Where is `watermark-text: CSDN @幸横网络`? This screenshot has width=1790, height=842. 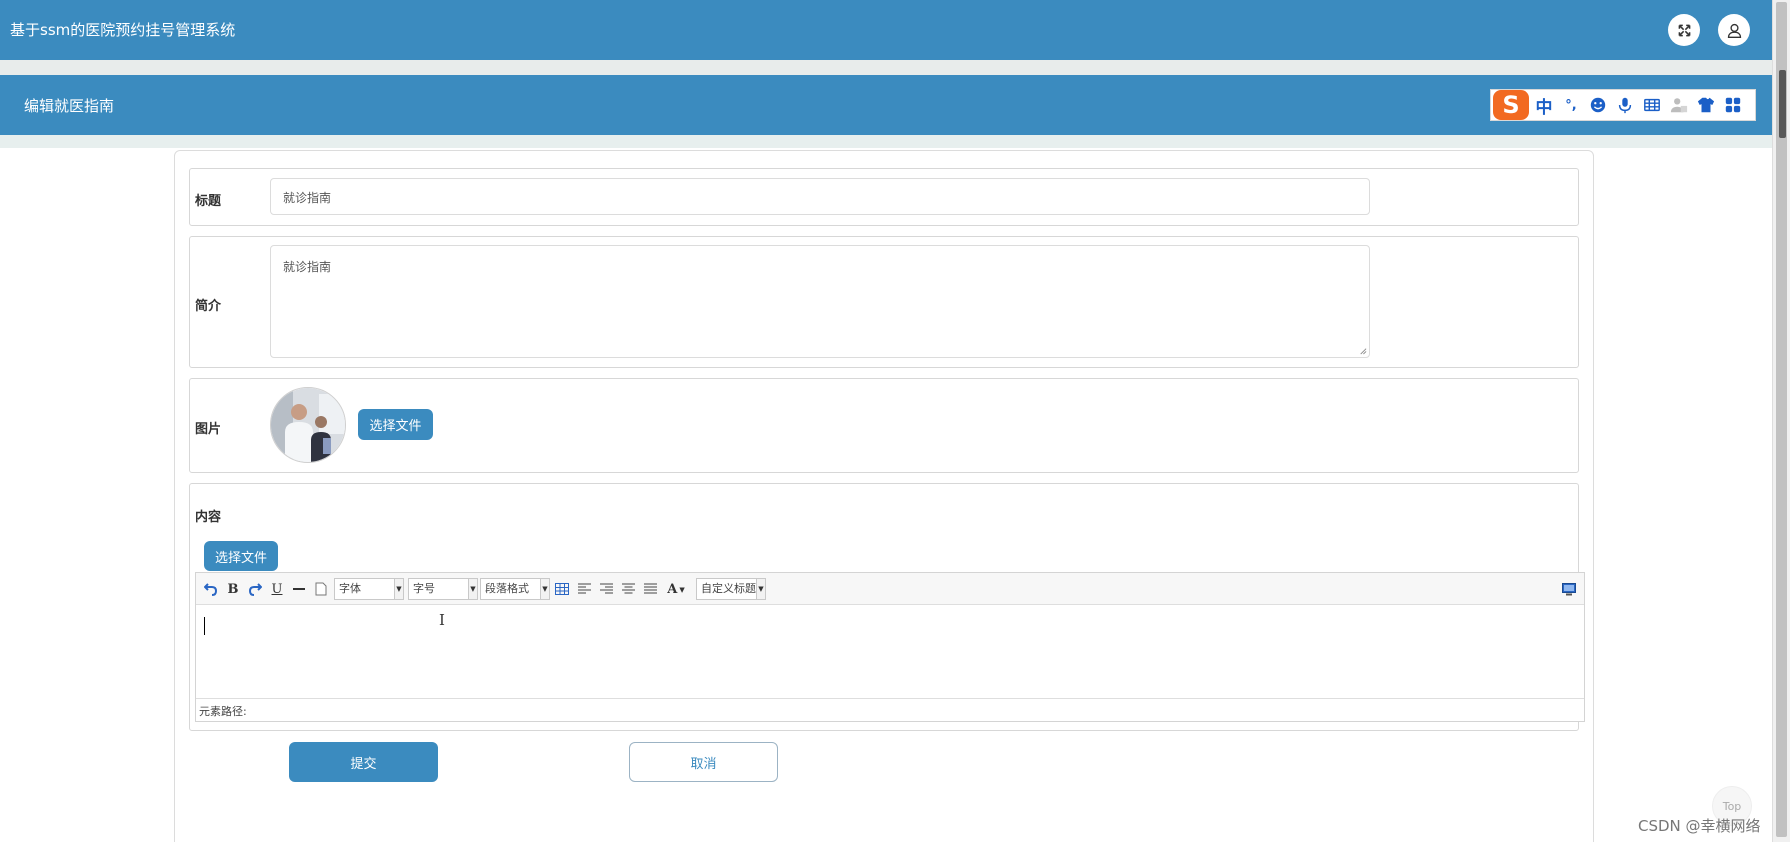 watermark-text: CSDN @幸横网络 is located at coordinates (1699, 826).